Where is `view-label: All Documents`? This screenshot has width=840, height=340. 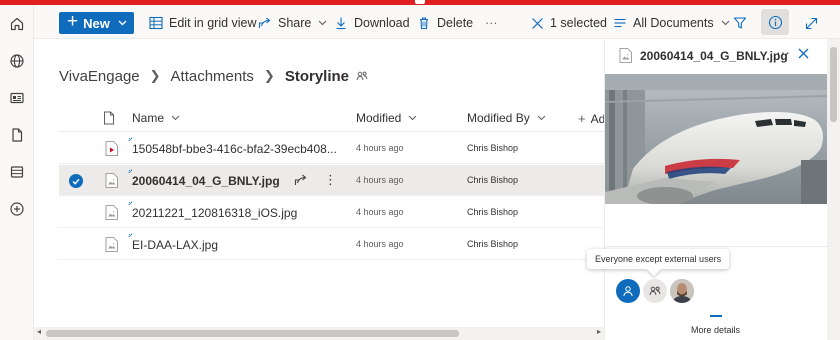 view-label: All Documents is located at coordinates (673, 23).